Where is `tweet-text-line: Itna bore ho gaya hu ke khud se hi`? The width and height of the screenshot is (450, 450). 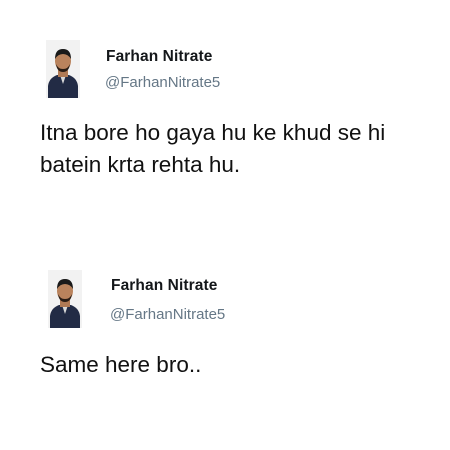
tweet-text-line: Itna bore ho gaya hu ke khud se hi is located at coordinates (213, 132).